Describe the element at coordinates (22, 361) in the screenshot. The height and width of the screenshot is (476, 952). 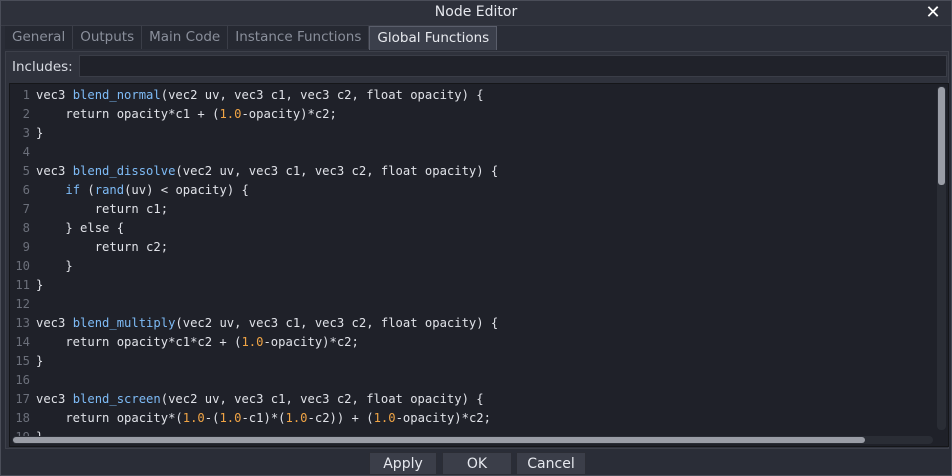
I see `line-number: 15` at that location.